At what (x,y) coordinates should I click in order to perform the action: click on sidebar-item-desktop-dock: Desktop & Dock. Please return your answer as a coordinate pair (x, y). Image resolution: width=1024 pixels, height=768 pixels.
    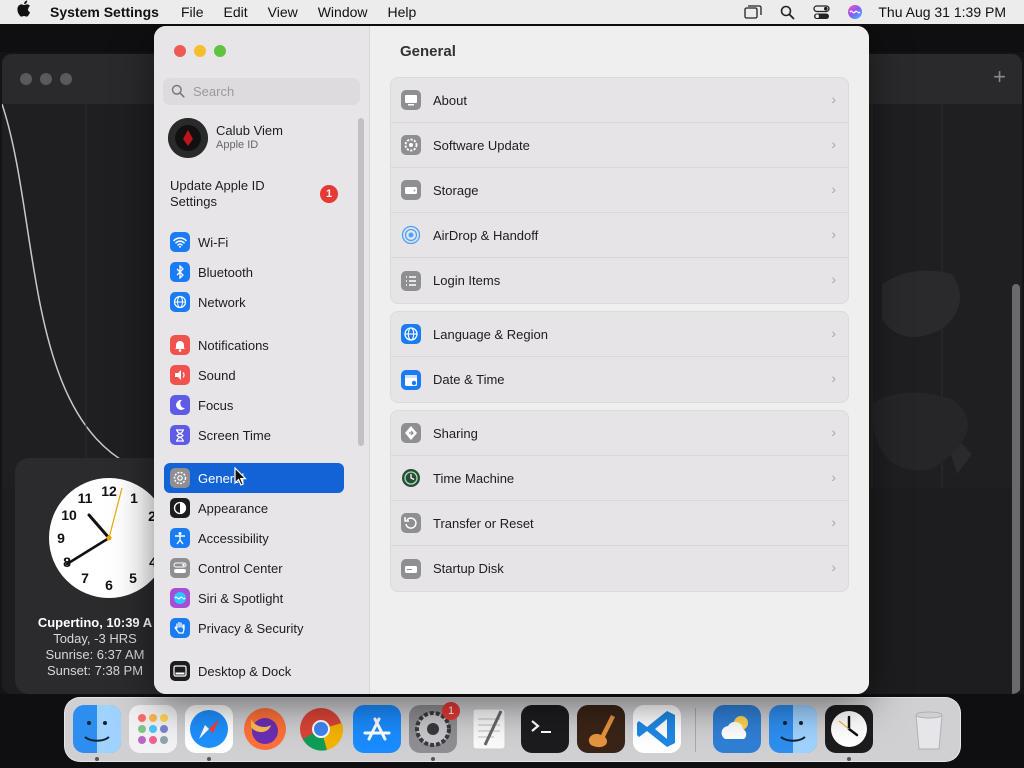
    Looking at the image, I should click on (254, 671).